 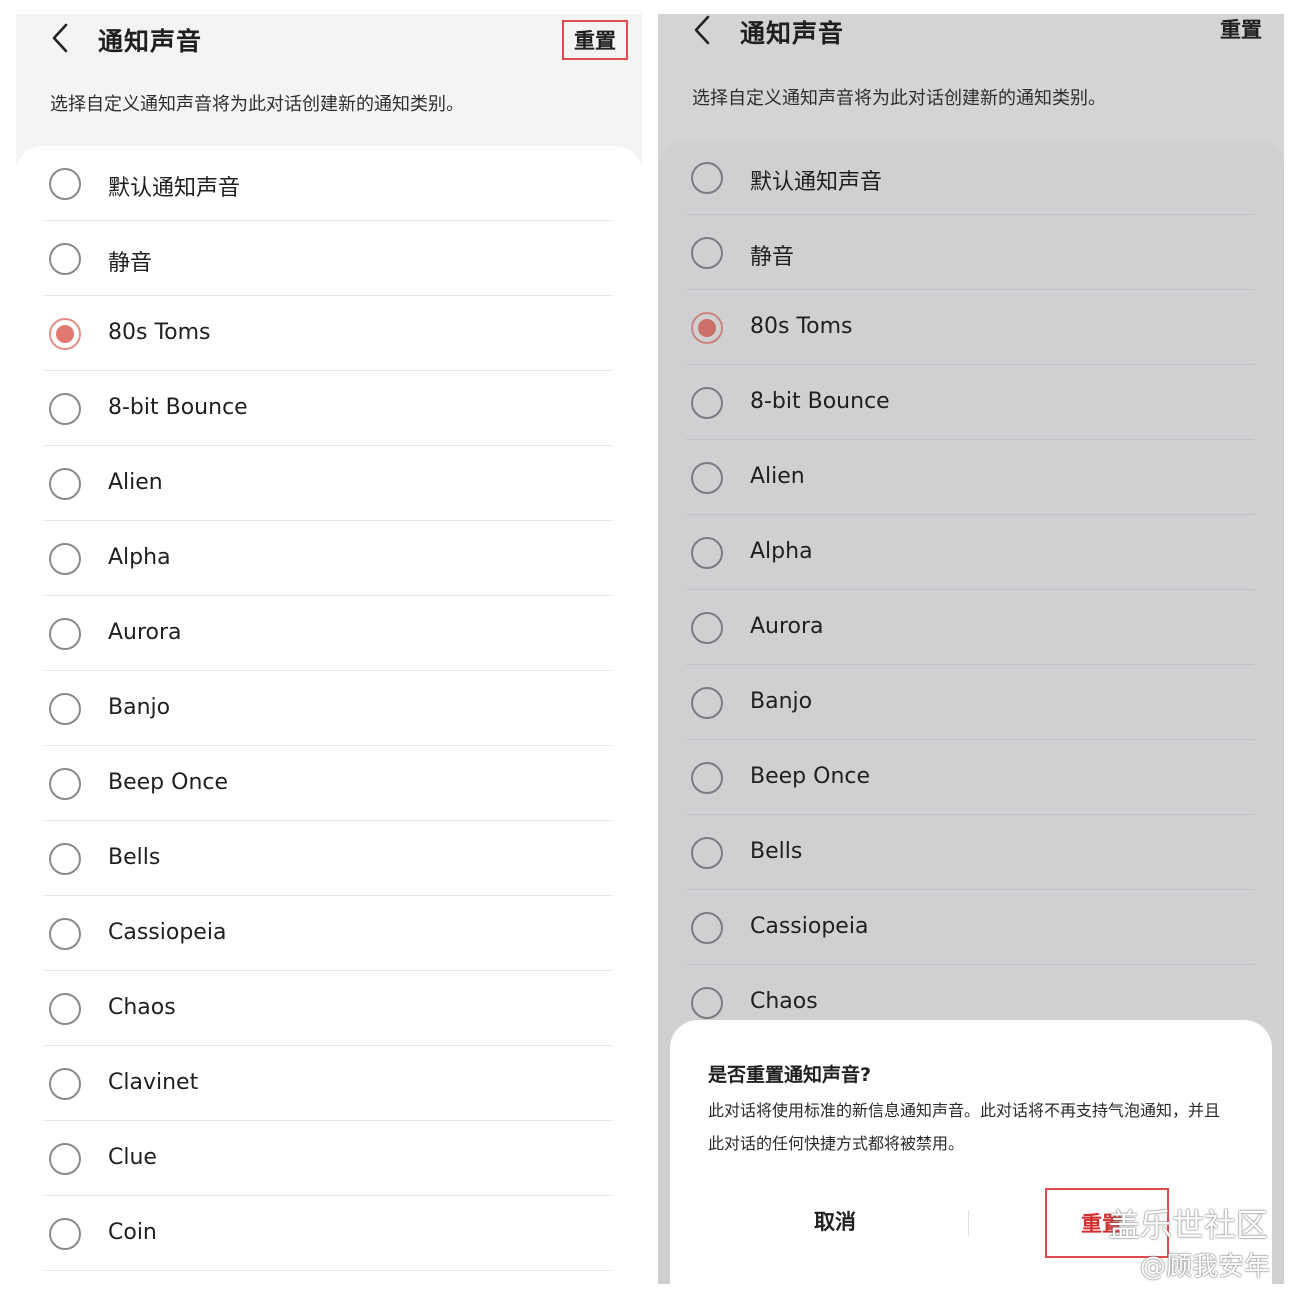 What do you see at coordinates (968, 1223) in the screenshot?
I see `button-divider` at bounding box center [968, 1223].